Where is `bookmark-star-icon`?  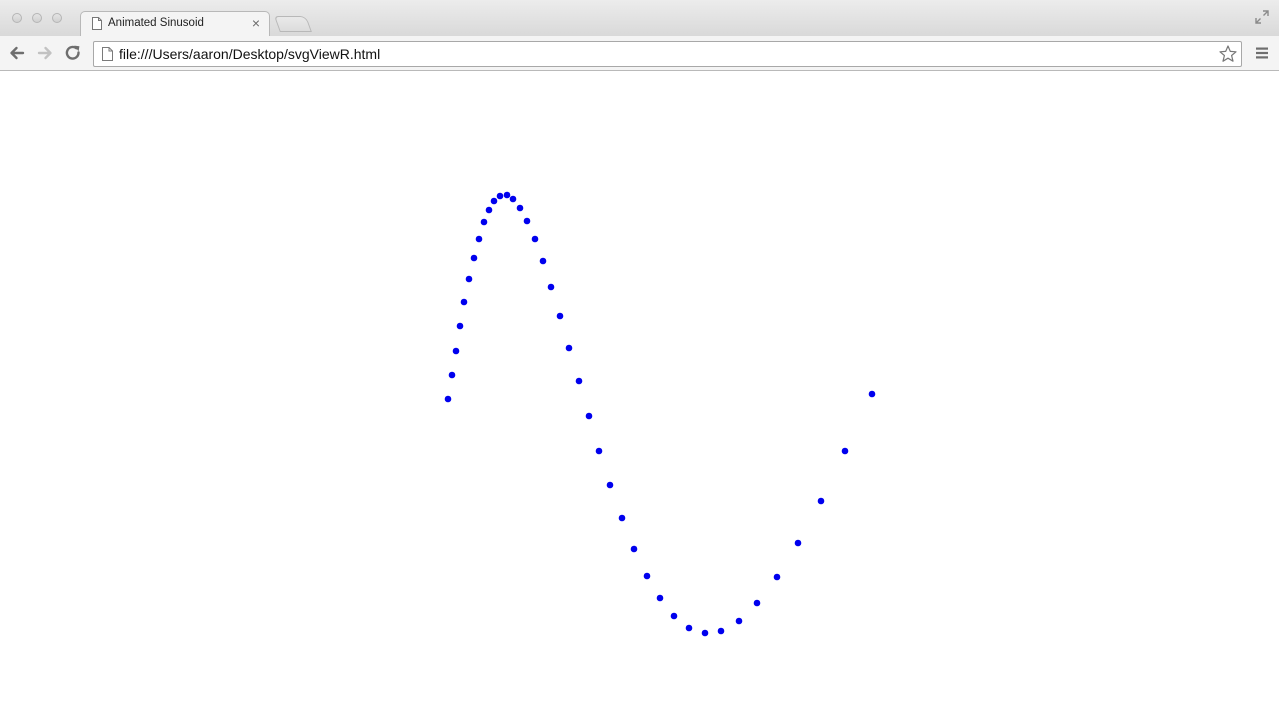
bookmark-star-icon is located at coordinates (1228, 54).